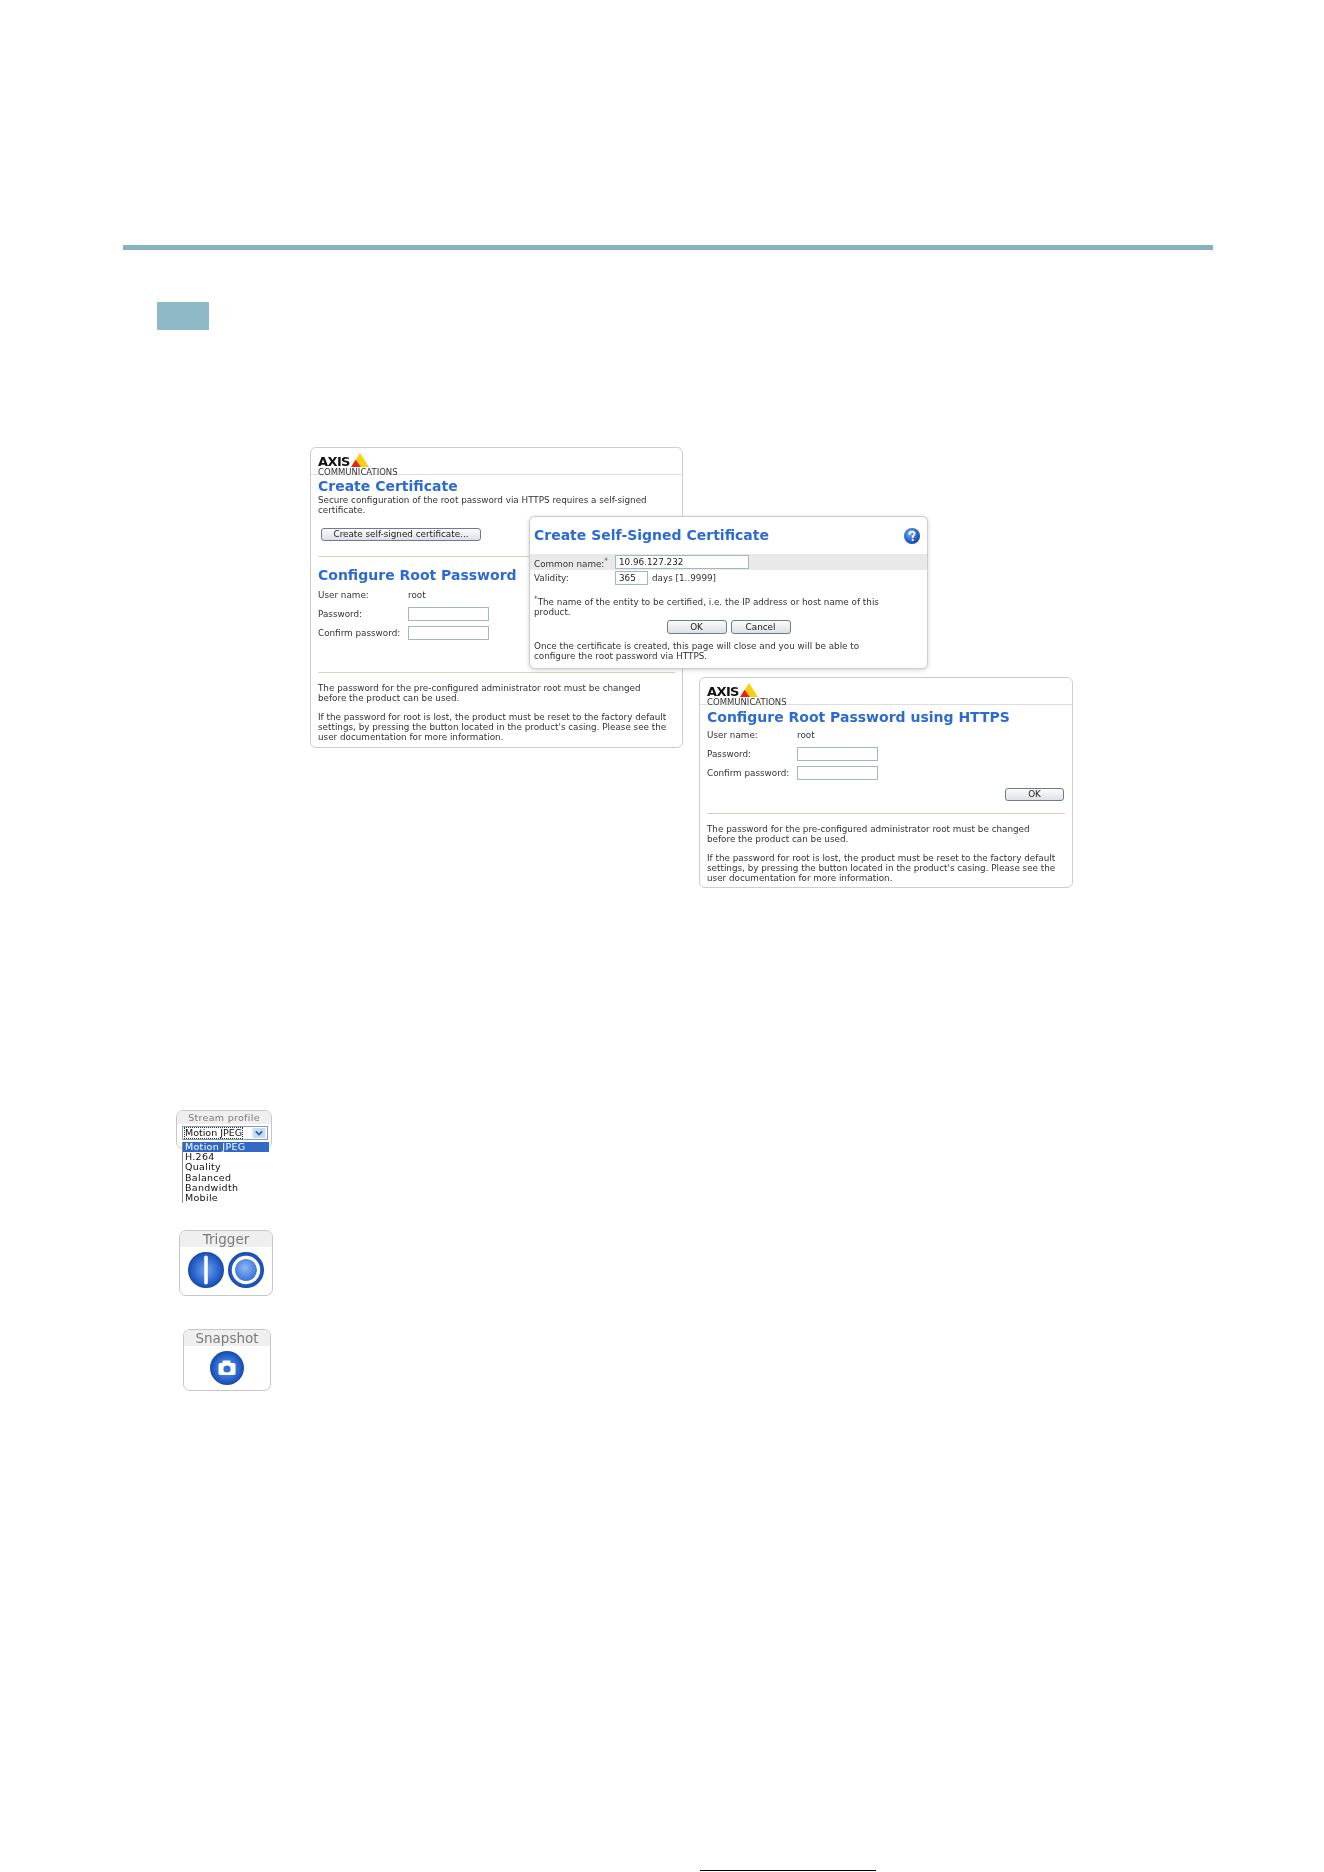 Image resolution: width=1324 pixels, height=1872 pixels. I want to click on dropdown-option: Mobile, so click(226, 1198).